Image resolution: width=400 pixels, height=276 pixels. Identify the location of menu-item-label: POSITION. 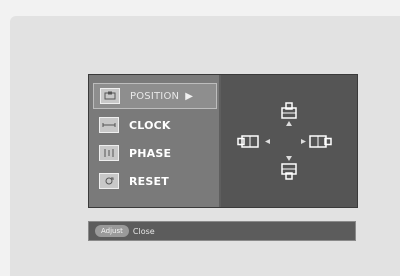
(155, 96).